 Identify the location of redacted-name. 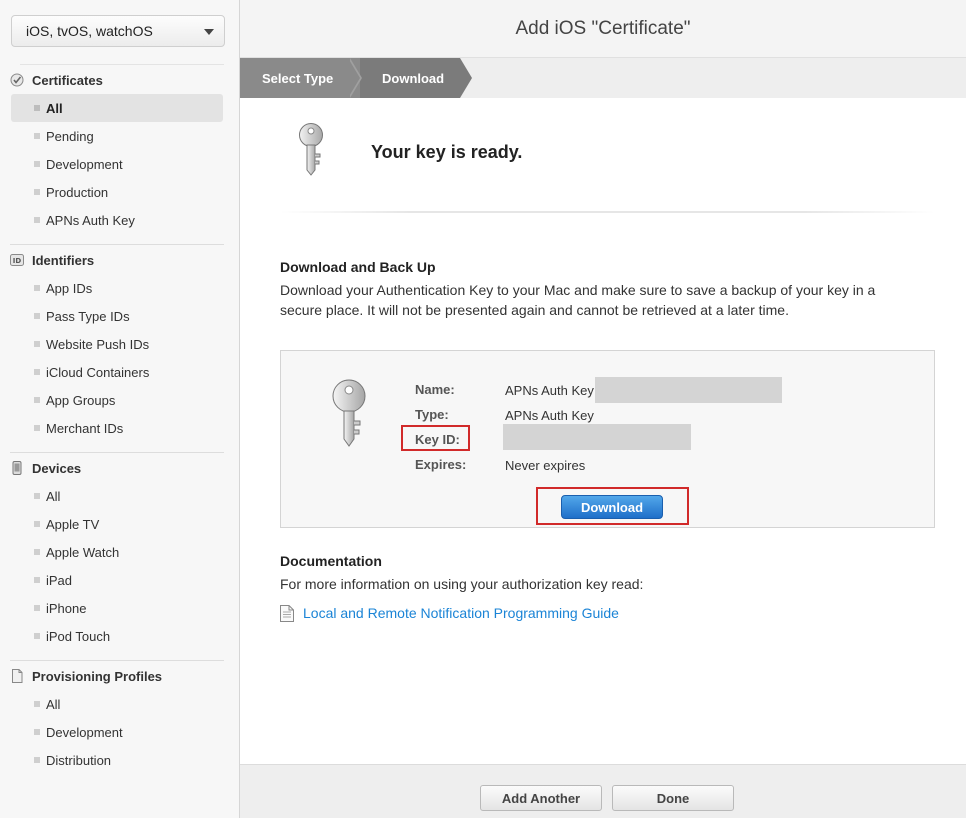
(688, 390).